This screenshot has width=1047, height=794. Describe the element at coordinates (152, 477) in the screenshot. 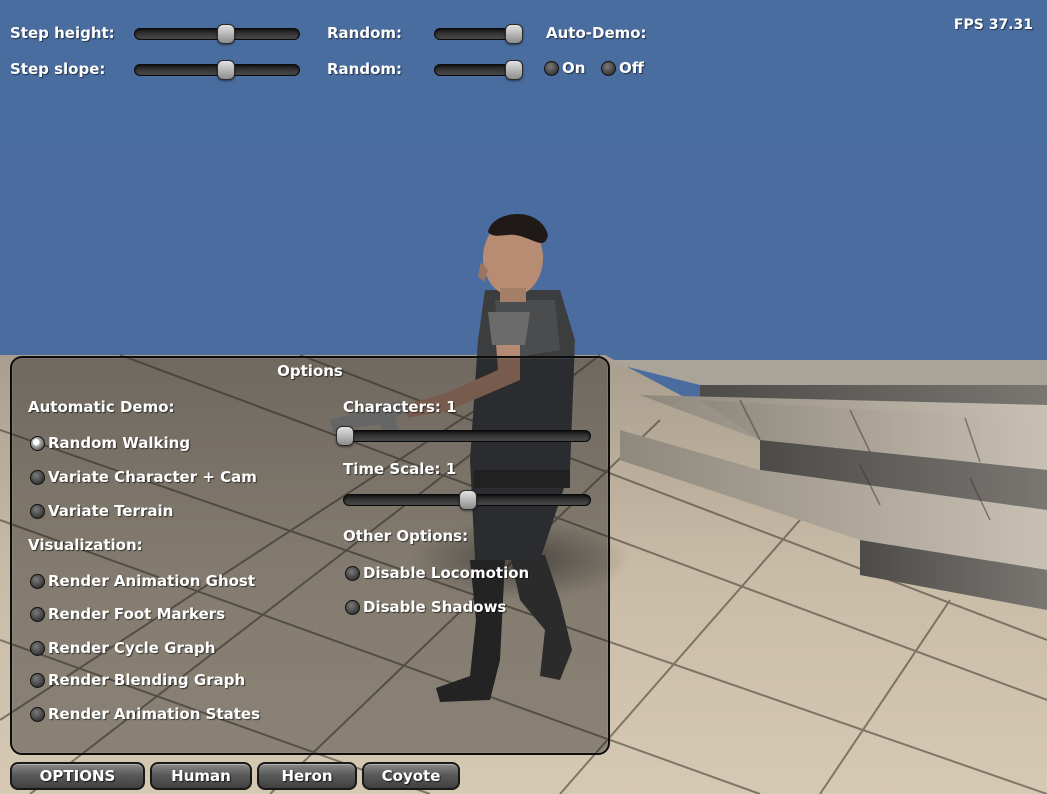

I see `demo-mode-label: Variate Character + Cam` at that location.